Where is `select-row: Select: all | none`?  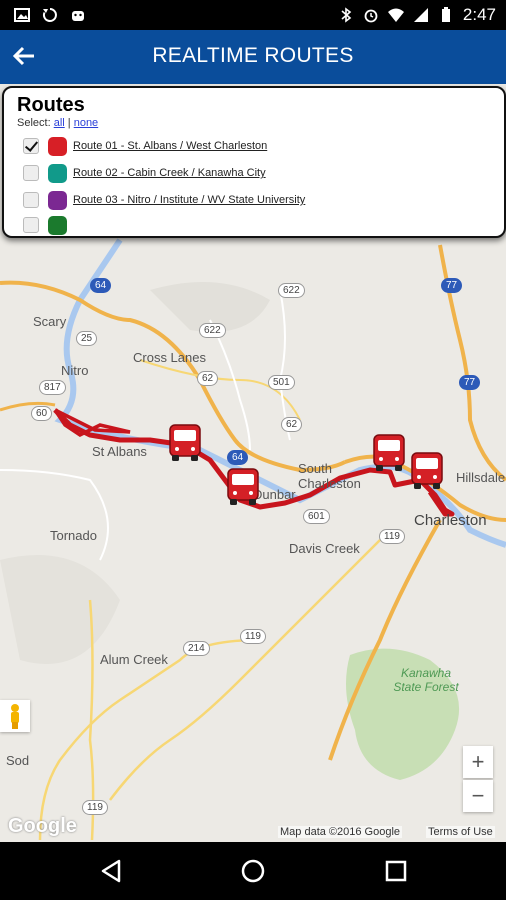 select-row: Select: all | none is located at coordinates (57, 123).